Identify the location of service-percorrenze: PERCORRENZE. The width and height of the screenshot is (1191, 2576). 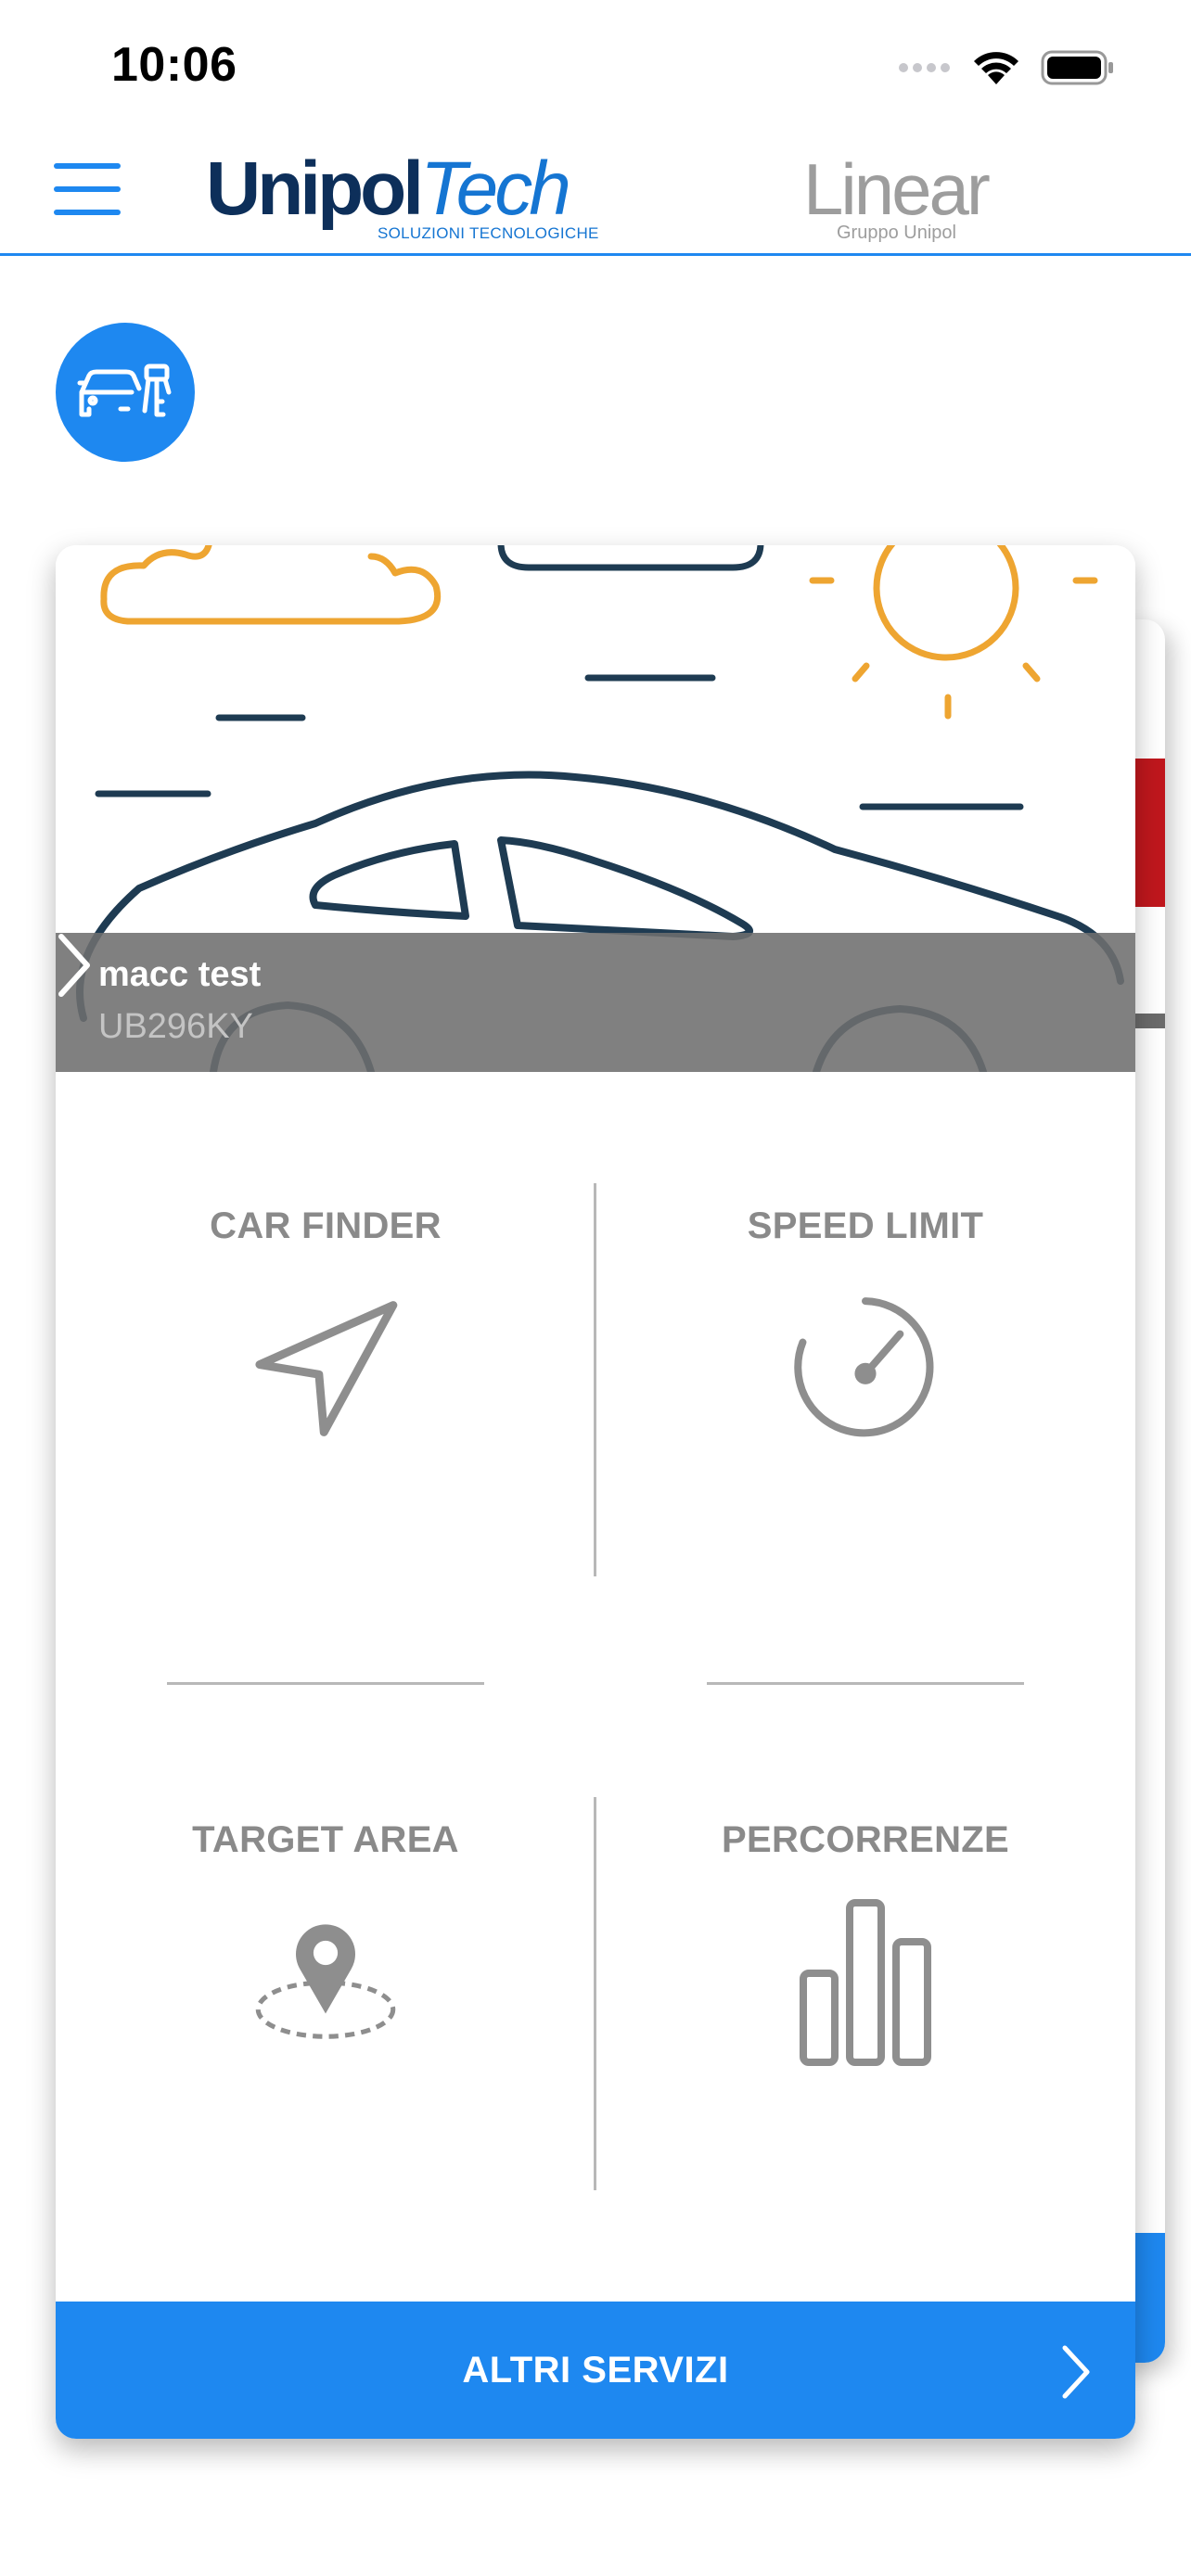
(866, 1977).